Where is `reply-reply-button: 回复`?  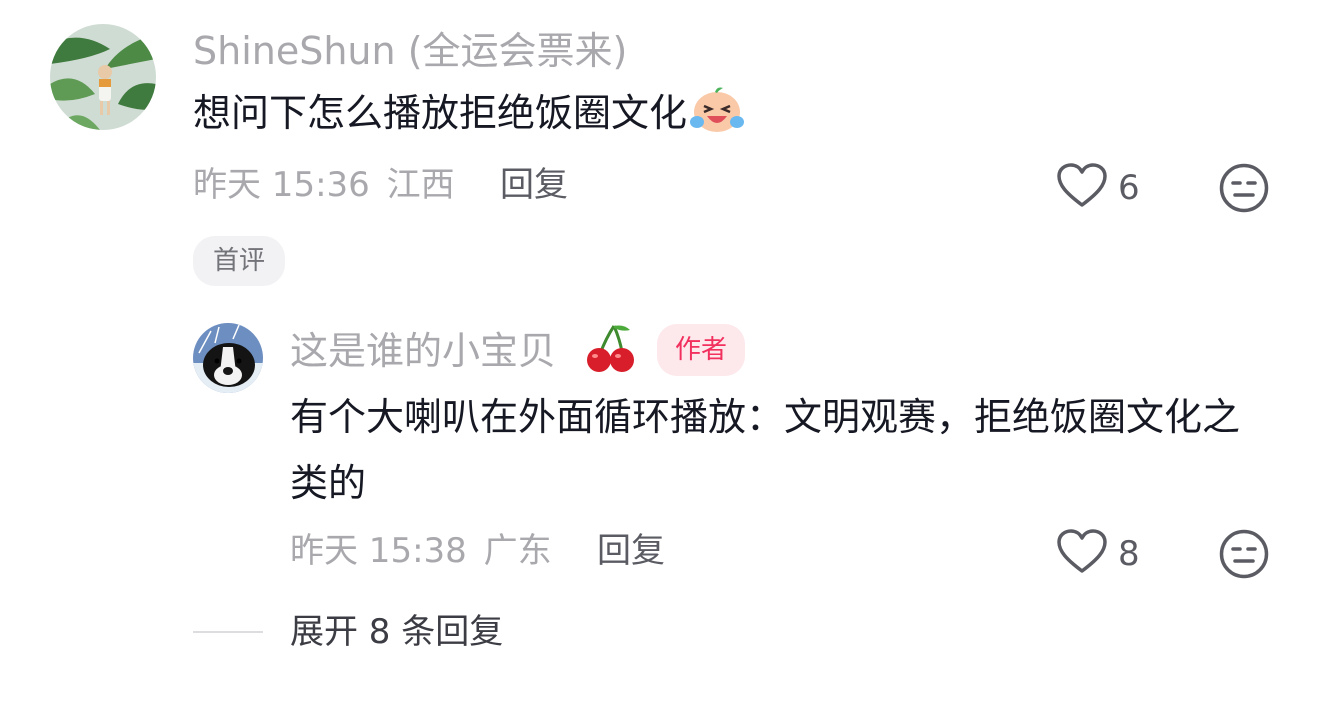
reply-reply-button: 回复 is located at coordinates (631, 551).